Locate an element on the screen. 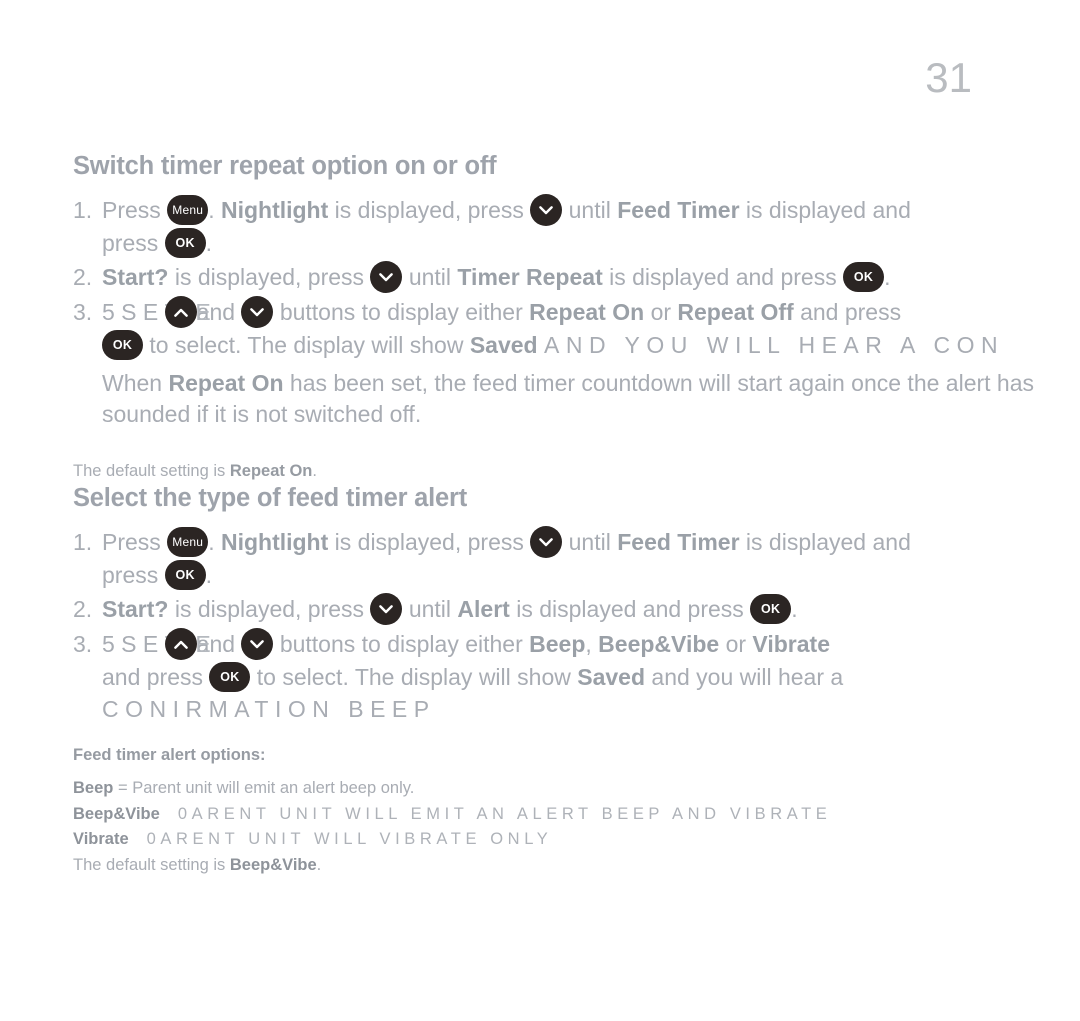 This screenshot has height=1021, width=1080. step-text: press is located at coordinates (130, 575).